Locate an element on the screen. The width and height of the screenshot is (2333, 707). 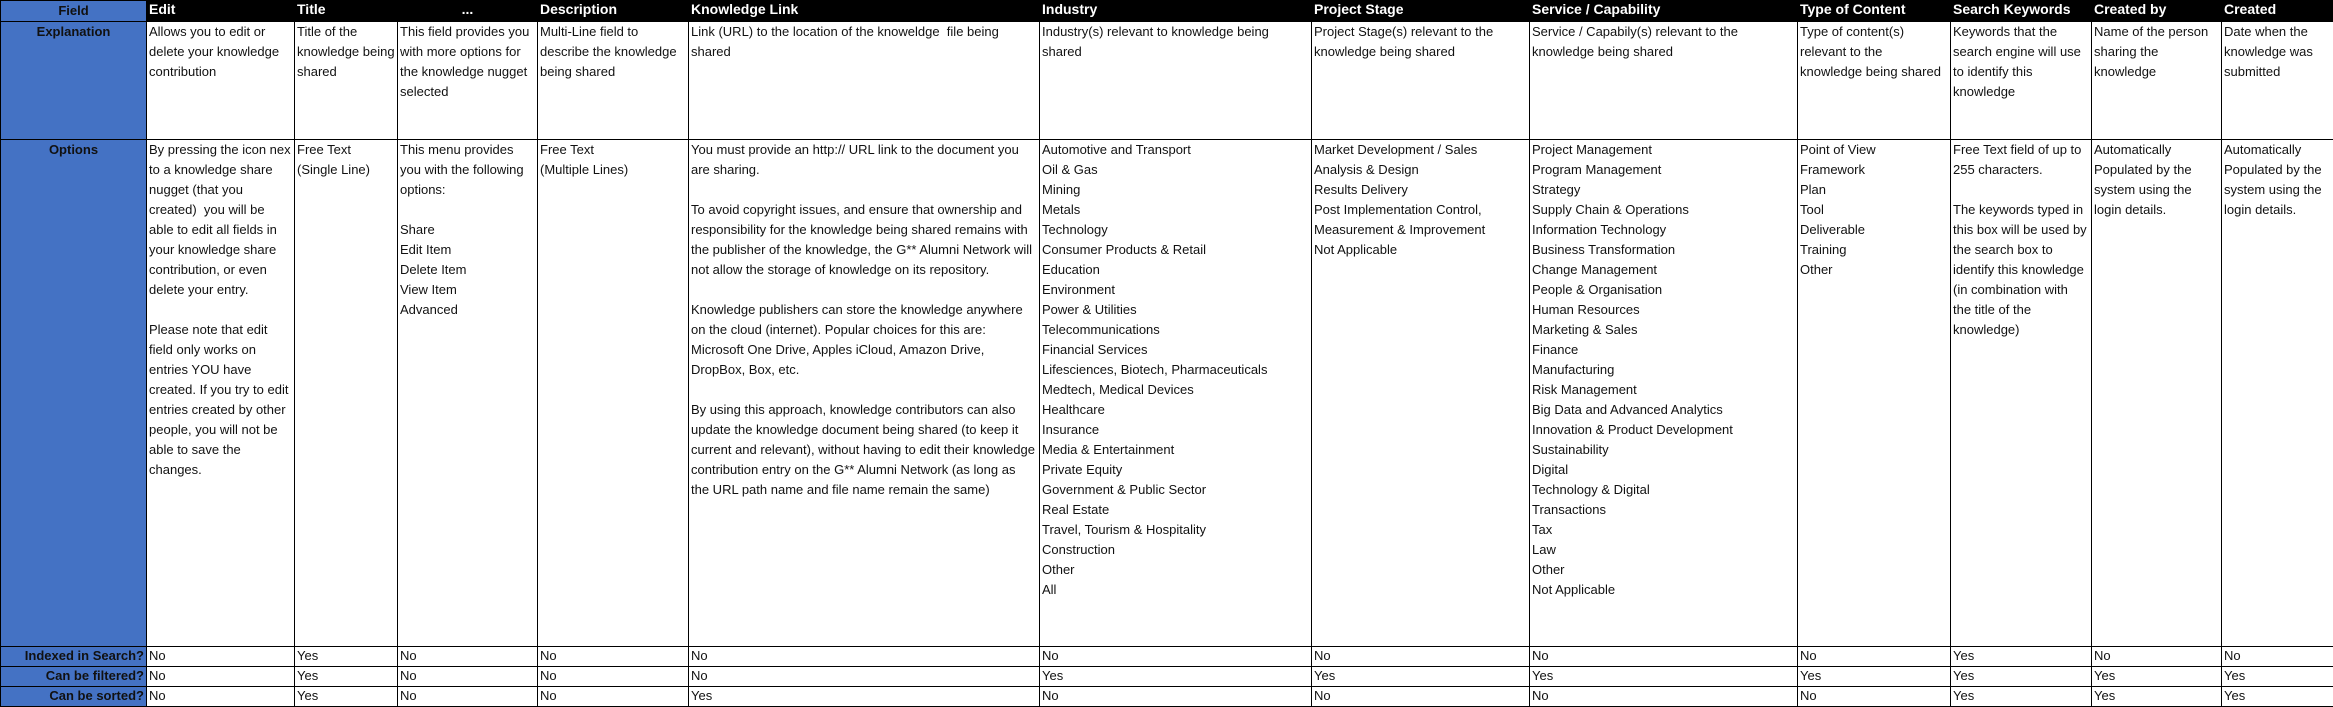
column-header-knowledge-link: Knowledge Link is located at coordinates (864, 11).